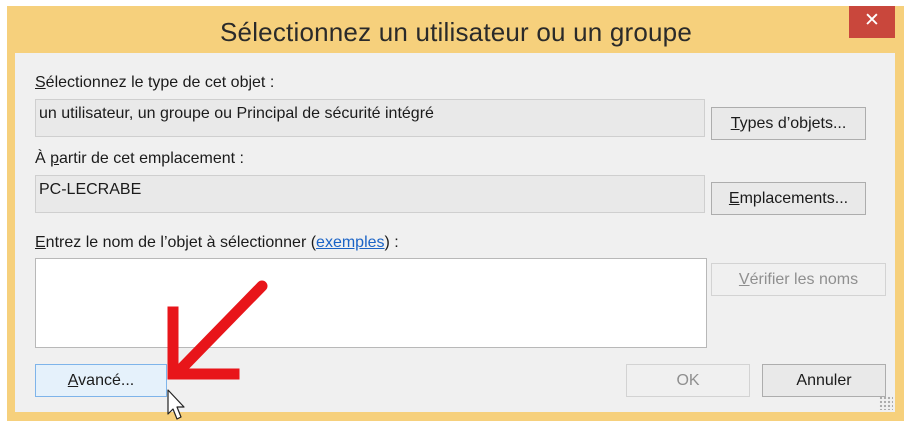 Image resolution: width=904 pixels, height=421 pixels. I want to click on red-arrow-annotation, so click(217, 350).